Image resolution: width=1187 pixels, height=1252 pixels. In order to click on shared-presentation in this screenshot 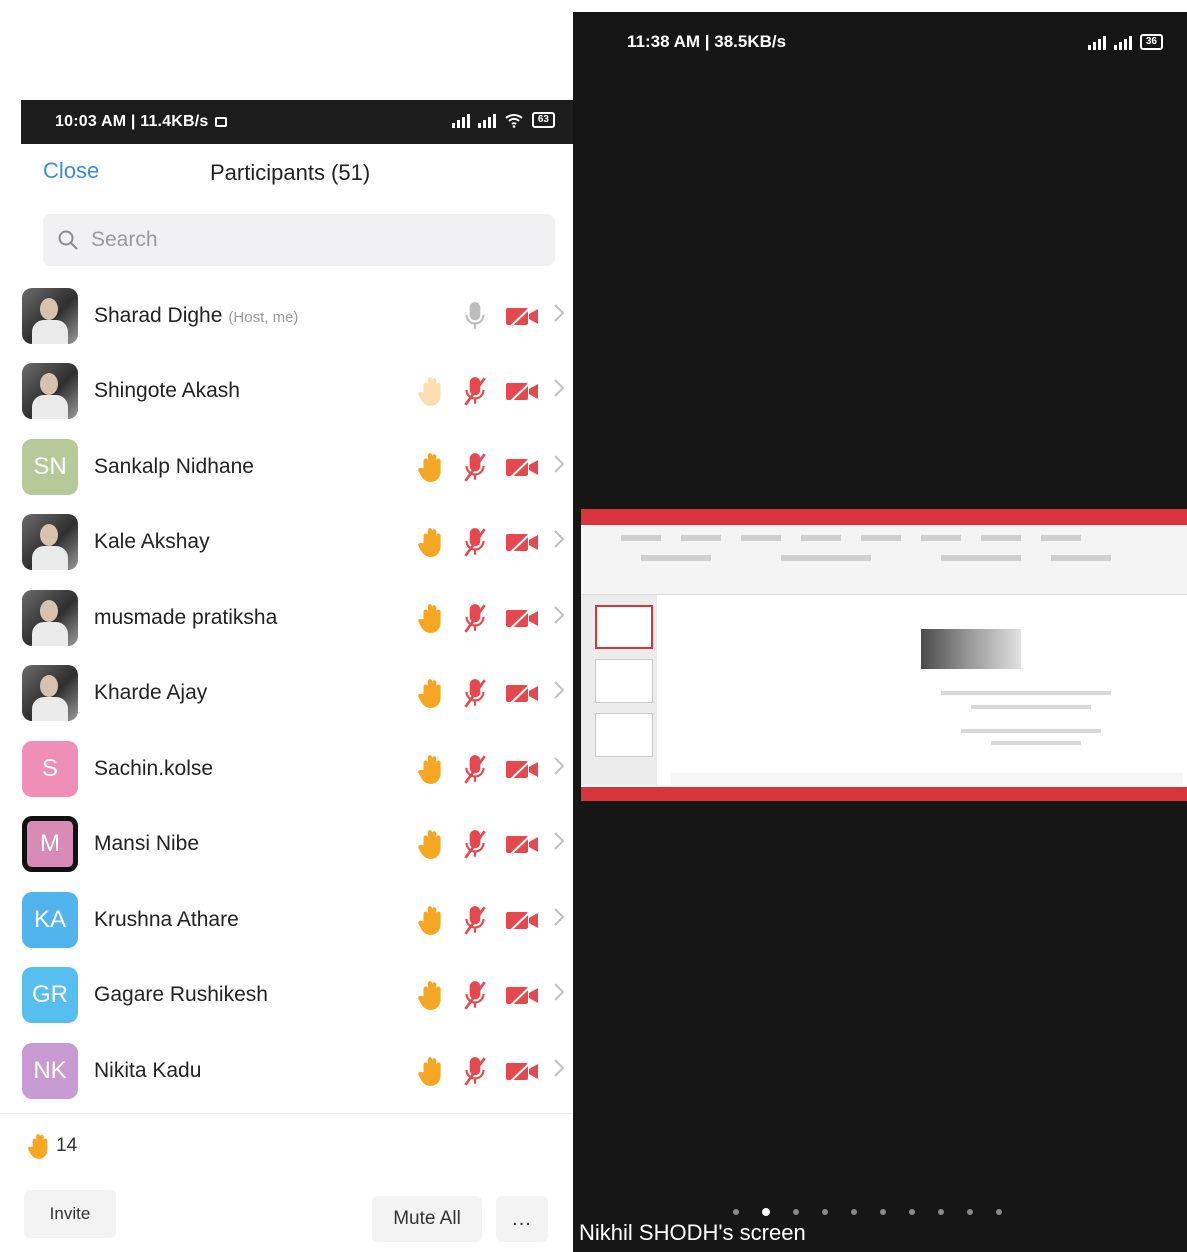, I will do `click(884, 655)`.